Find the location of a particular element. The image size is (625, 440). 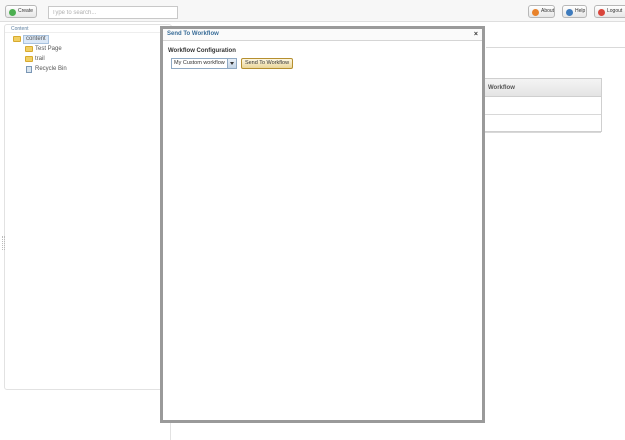

send-to-workflow-button: Send To Workflow is located at coordinates (267, 63).